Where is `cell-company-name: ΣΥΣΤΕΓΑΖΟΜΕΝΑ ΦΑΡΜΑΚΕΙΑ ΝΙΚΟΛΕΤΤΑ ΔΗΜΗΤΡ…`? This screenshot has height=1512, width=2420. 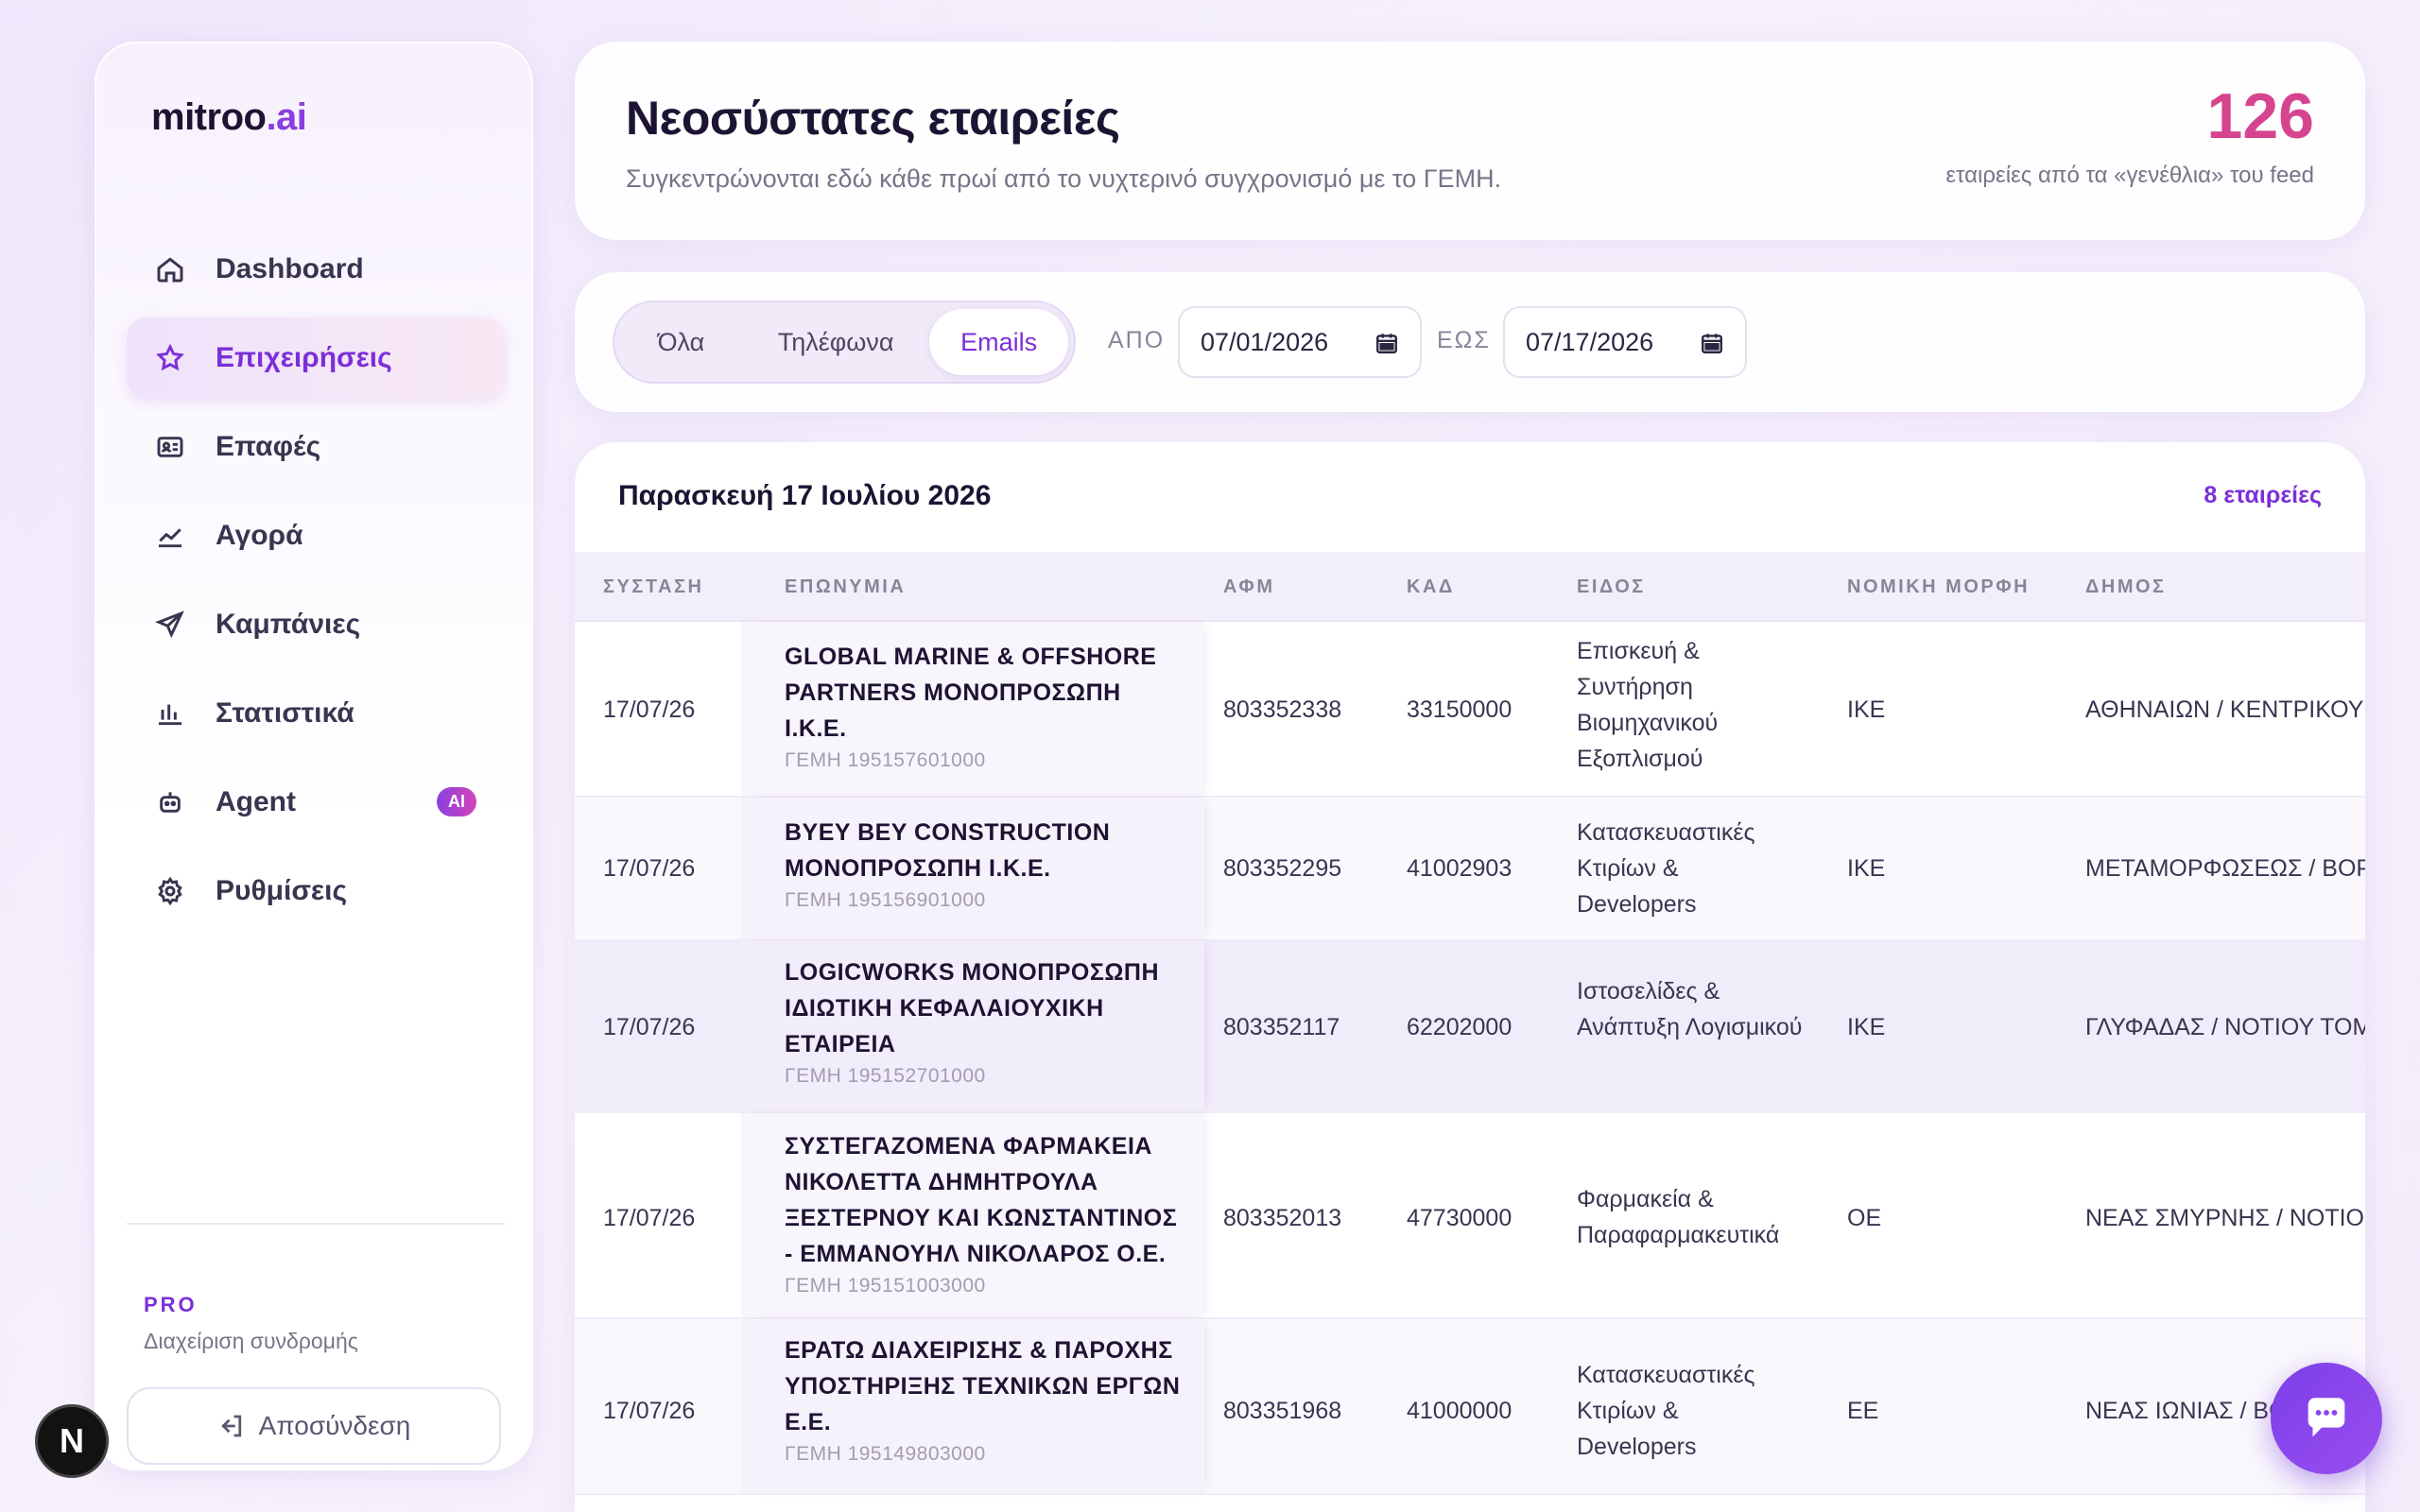
cell-company-name: ΣΥΣΤΕΓΑΖΟΜΕΝΑ ΦΑΡΜΑΚΕΙΑ ΝΙΚΟΛΕΤΤΑ ΔΗΜΗΤΡ… is located at coordinates (984, 1214).